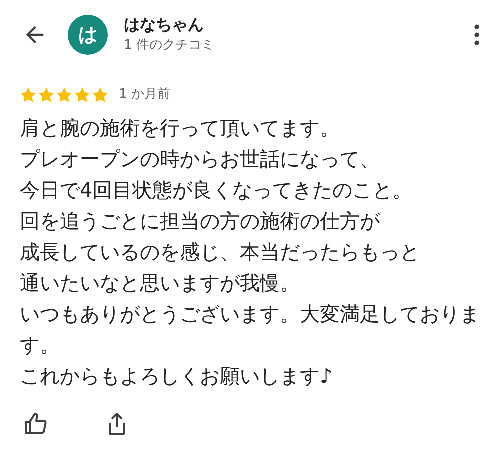 The image size is (500, 462). I want to click on review-text-line: 肩と腕の施術を行って頂いてます。, so click(180, 128).